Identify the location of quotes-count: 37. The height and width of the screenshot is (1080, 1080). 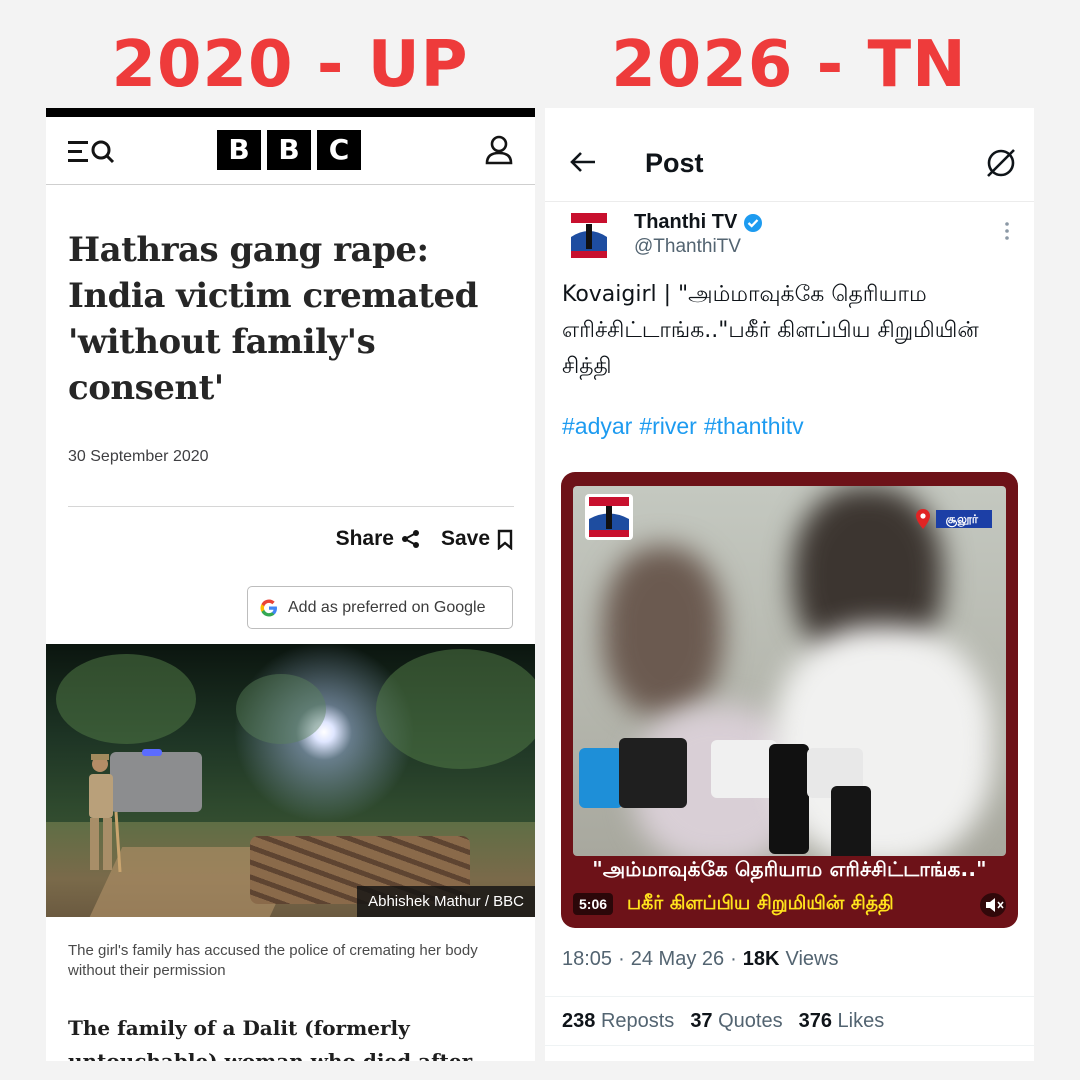
(701, 1021).